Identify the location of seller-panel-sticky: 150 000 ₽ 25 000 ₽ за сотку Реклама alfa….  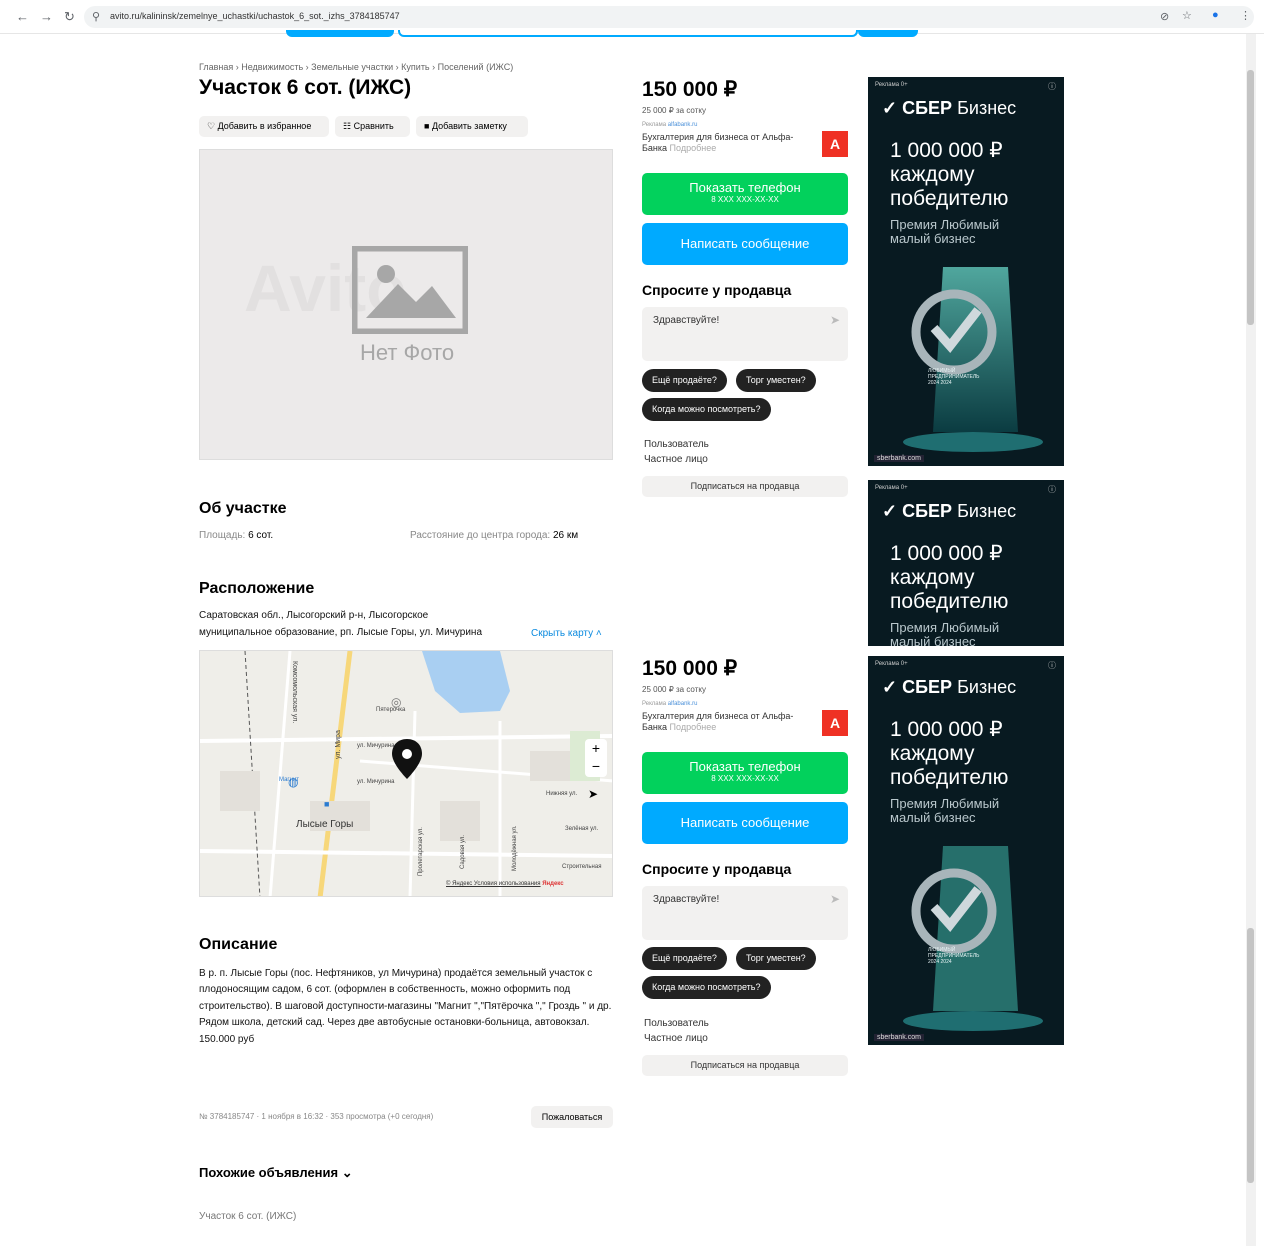
(745, 866).